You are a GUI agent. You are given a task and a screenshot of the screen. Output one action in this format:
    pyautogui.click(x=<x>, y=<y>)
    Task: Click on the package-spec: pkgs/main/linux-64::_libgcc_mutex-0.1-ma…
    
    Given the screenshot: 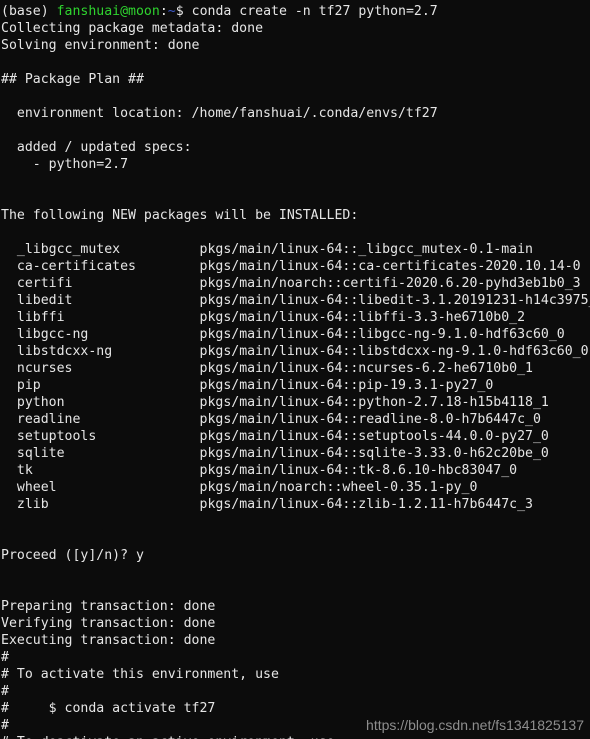 What is the action you would take?
    pyautogui.click(x=366, y=249)
    